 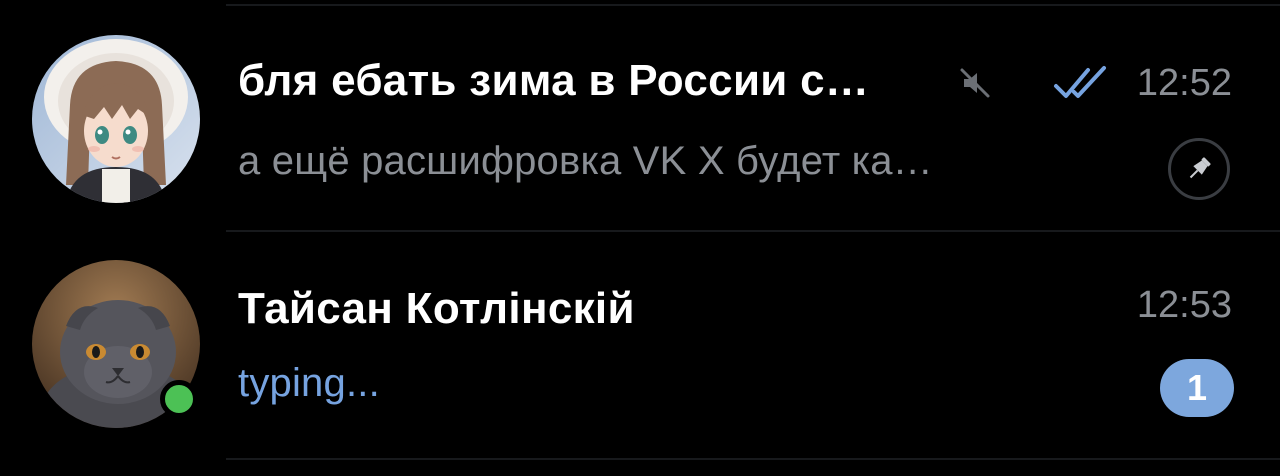 I want to click on avatar, so click(x=116, y=119).